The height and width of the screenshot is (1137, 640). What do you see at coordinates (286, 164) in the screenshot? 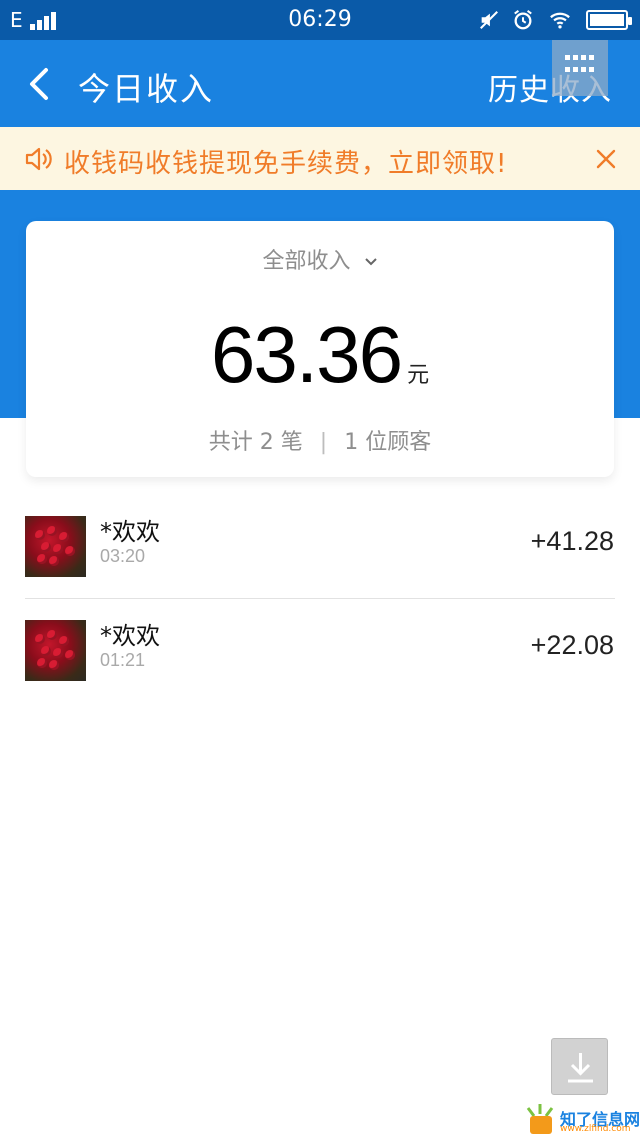
I see `notice-text: 收钱码收钱提现免手续费，立即领取!` at bounding box center [286, 164].